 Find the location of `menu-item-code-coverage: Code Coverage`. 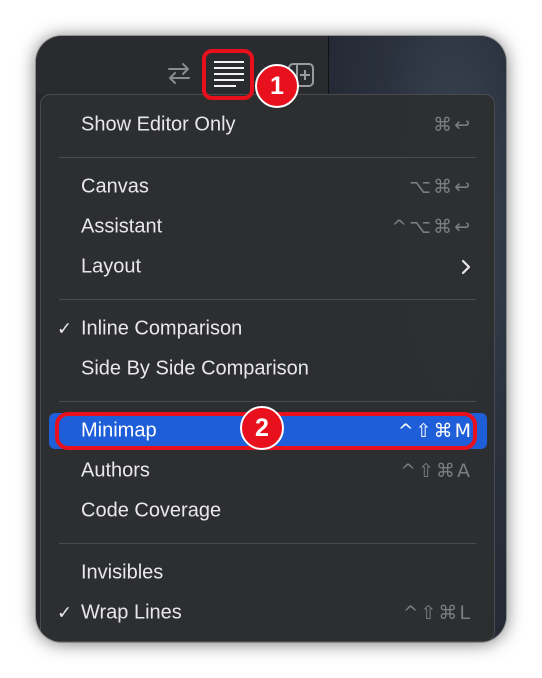

menu-item-code-coverage: Code Coverage is located at coordinates (267, 511).